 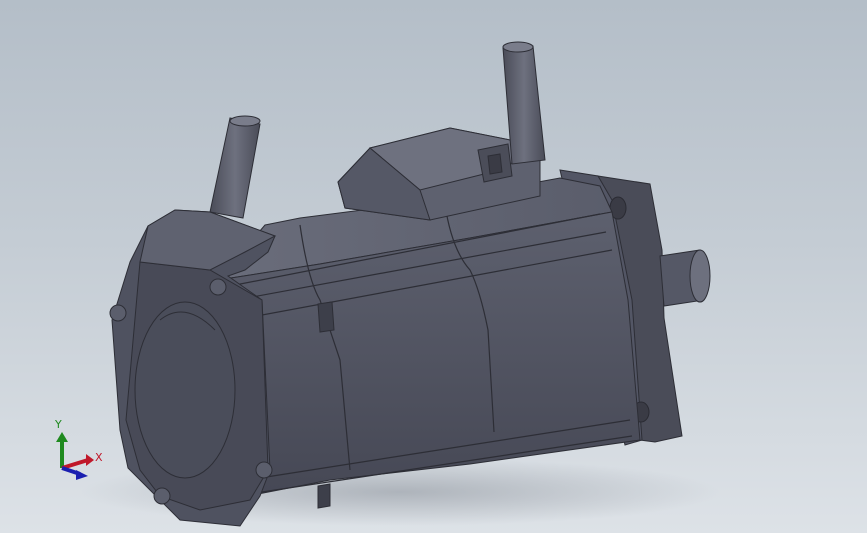 What do you see at coordinates (99, 457) in the screenshot?
I see `triad-x-label: X` at bounding box center [99, 457].